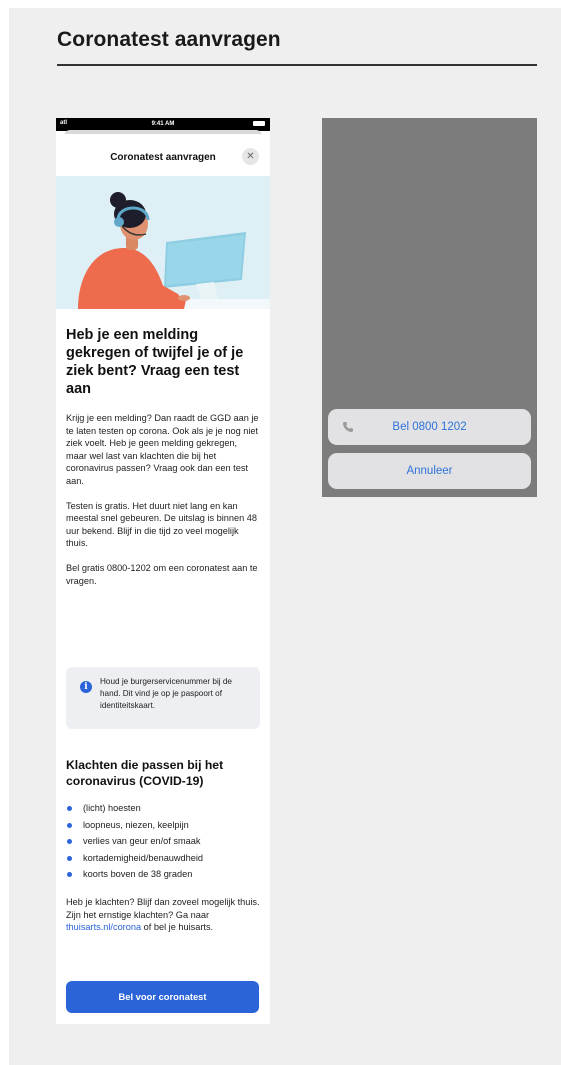  I want to click on list-item: (licht) hoesten, so click(163, 808).